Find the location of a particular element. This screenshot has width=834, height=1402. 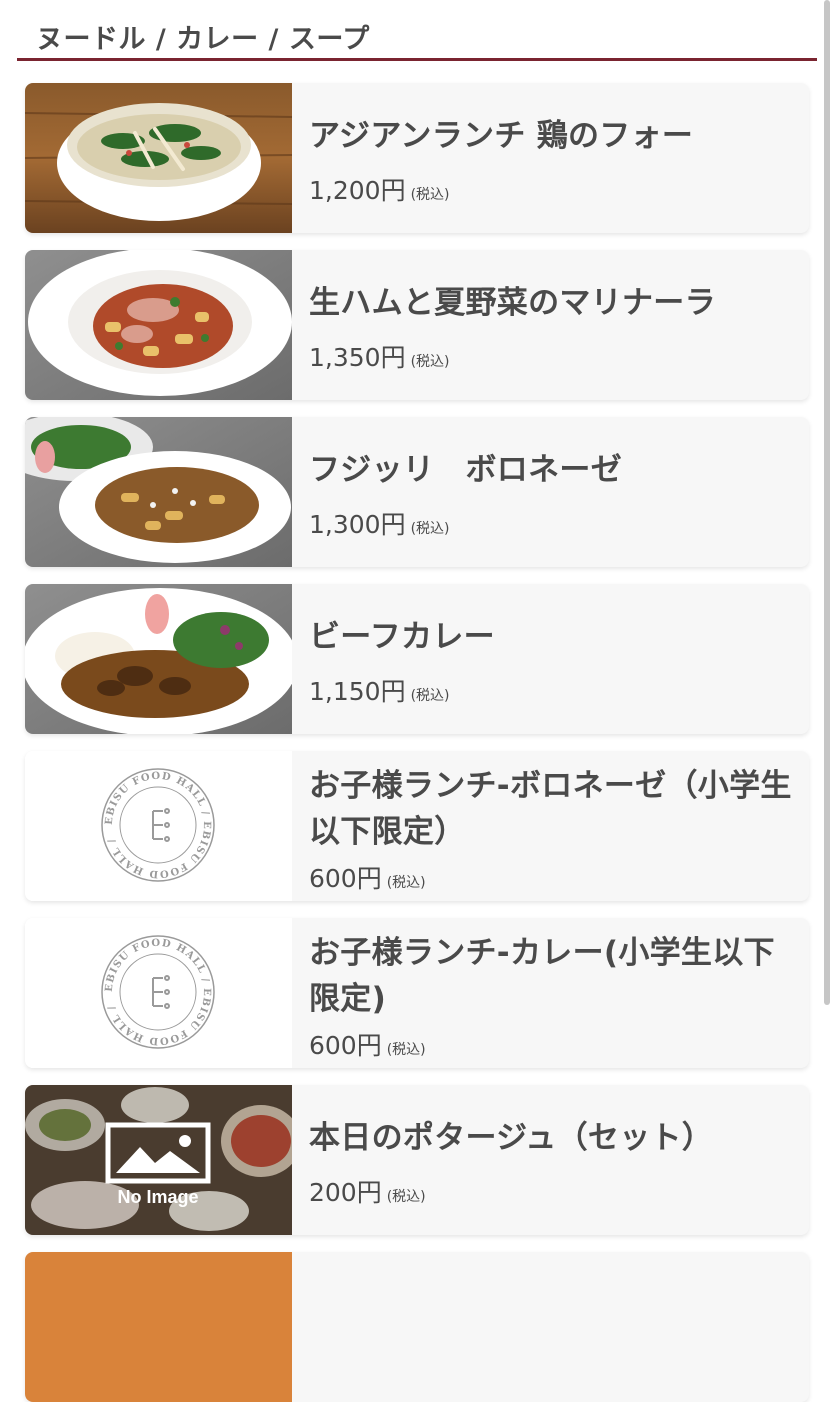

no-image-placeholder: No Image is located at coordinates (158, 1160).